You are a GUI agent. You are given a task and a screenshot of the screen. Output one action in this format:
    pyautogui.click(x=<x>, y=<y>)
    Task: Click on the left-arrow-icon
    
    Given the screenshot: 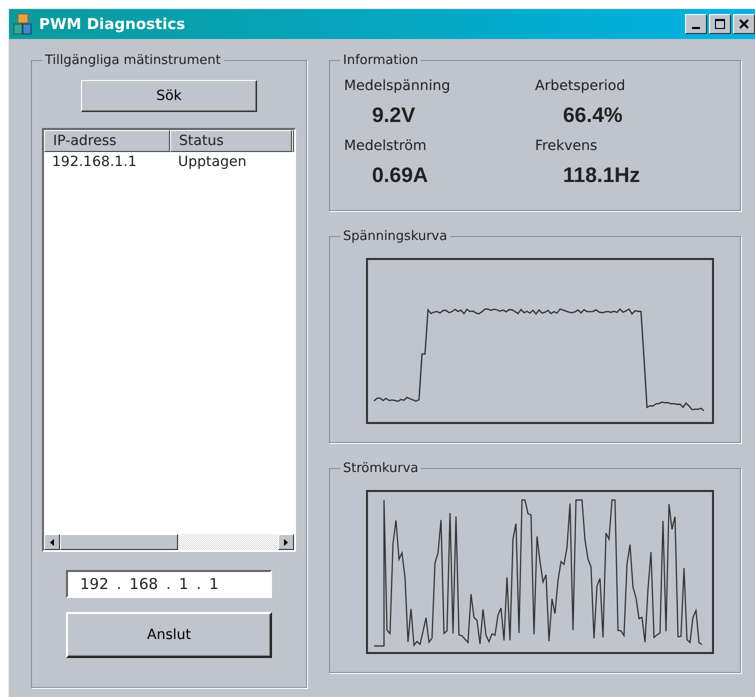 What is the action you would take?
    pyautogui.click(x=52, y=542)
    